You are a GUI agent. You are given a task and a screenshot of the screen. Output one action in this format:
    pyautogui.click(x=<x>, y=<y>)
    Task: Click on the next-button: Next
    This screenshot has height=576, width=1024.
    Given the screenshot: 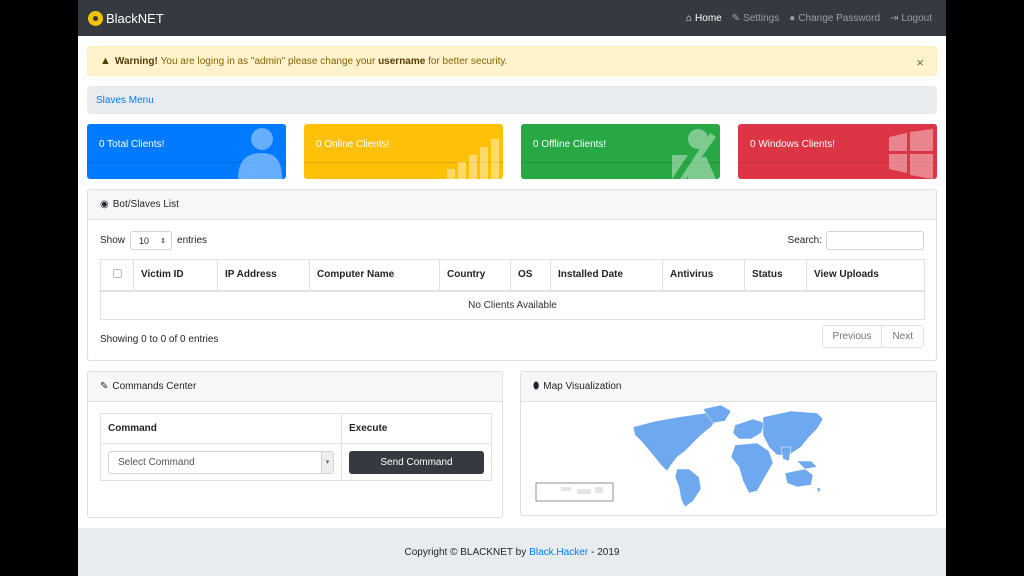 What is the action you would take?
    pyautogui.click(x=902, y=336)
    